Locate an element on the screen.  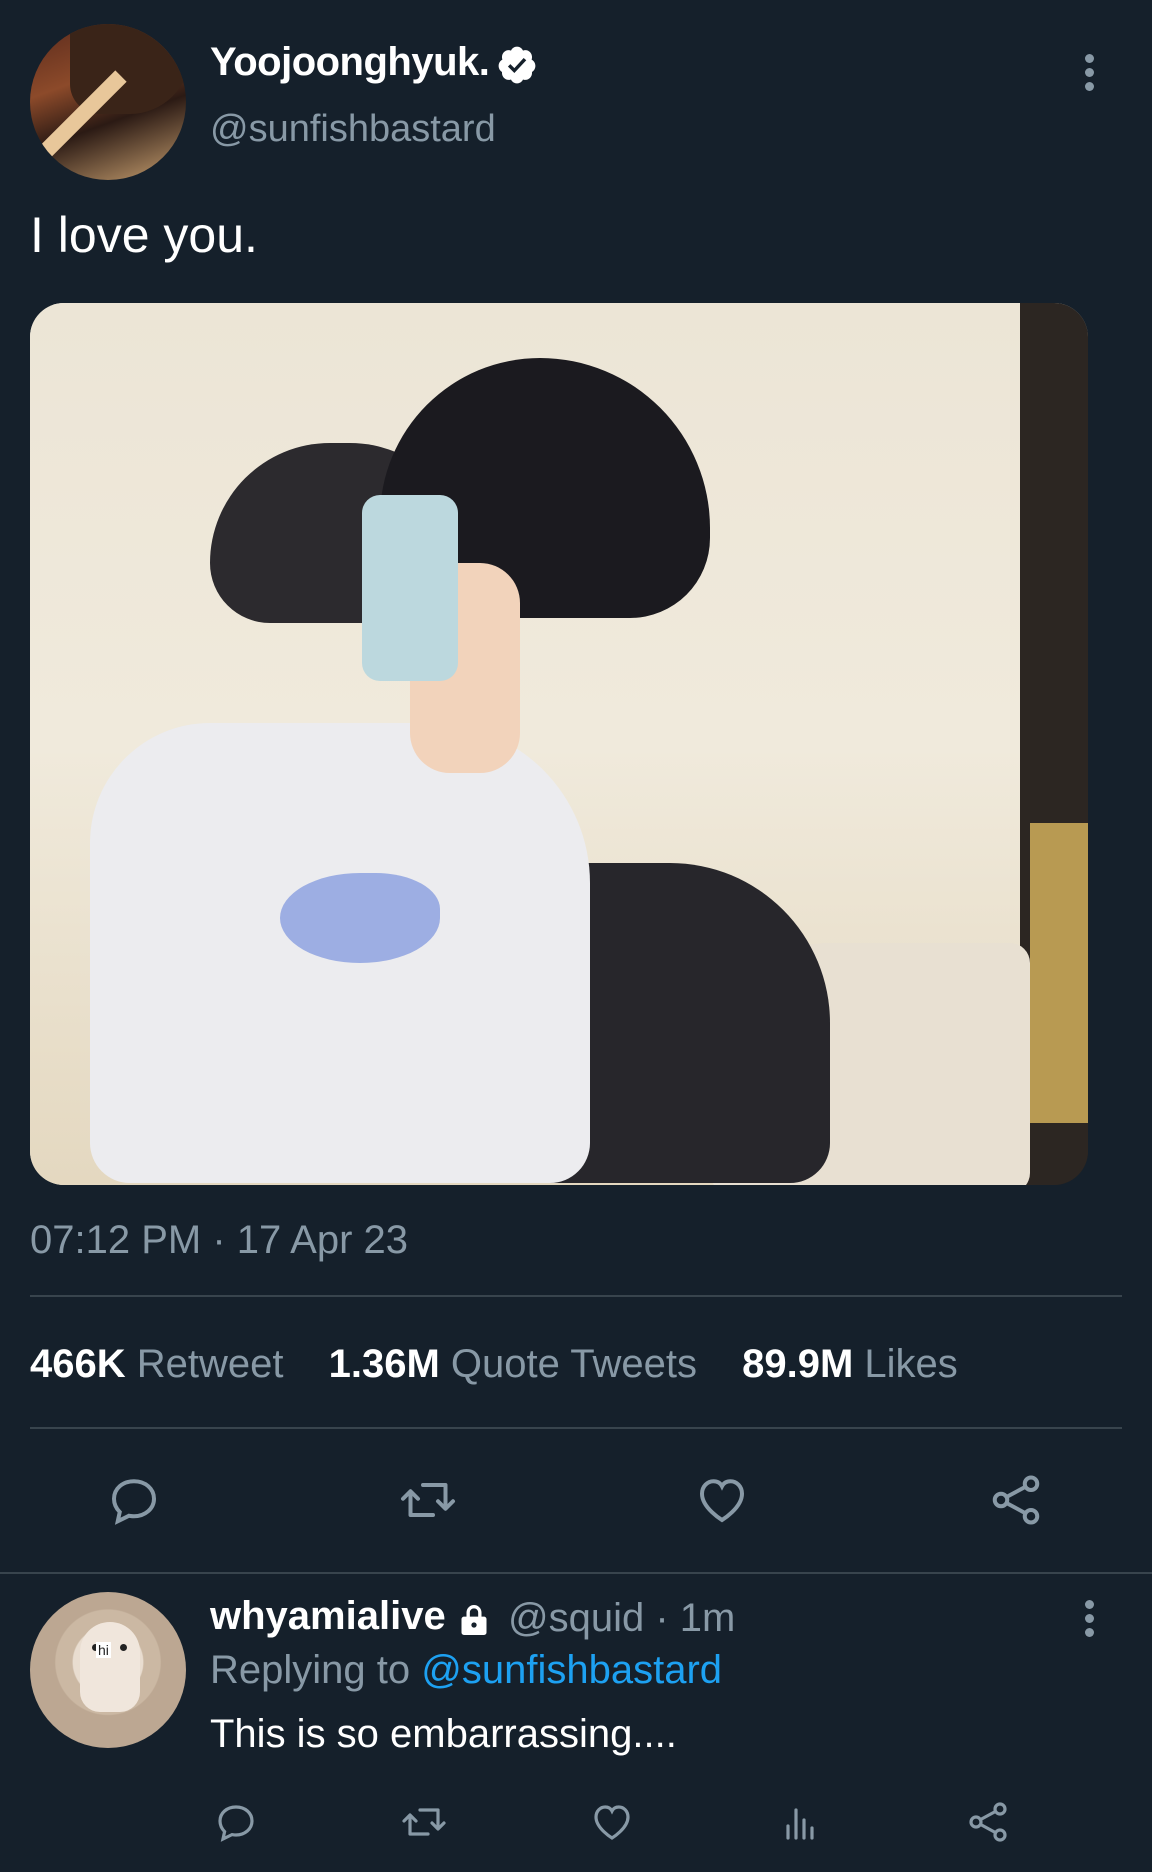
like-count: 89.9M is located at coordinates (797, 1364).